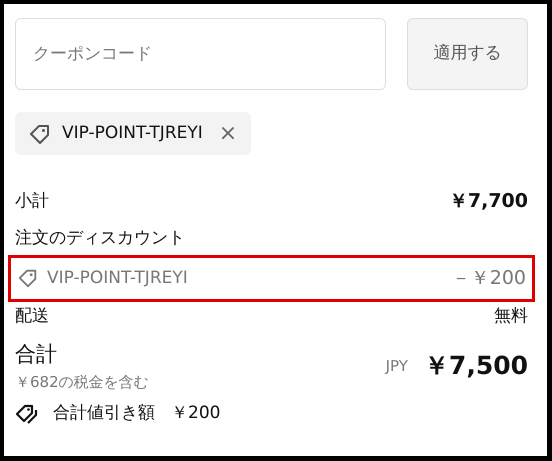  I want to click on tag-icon, so click(28, 278).